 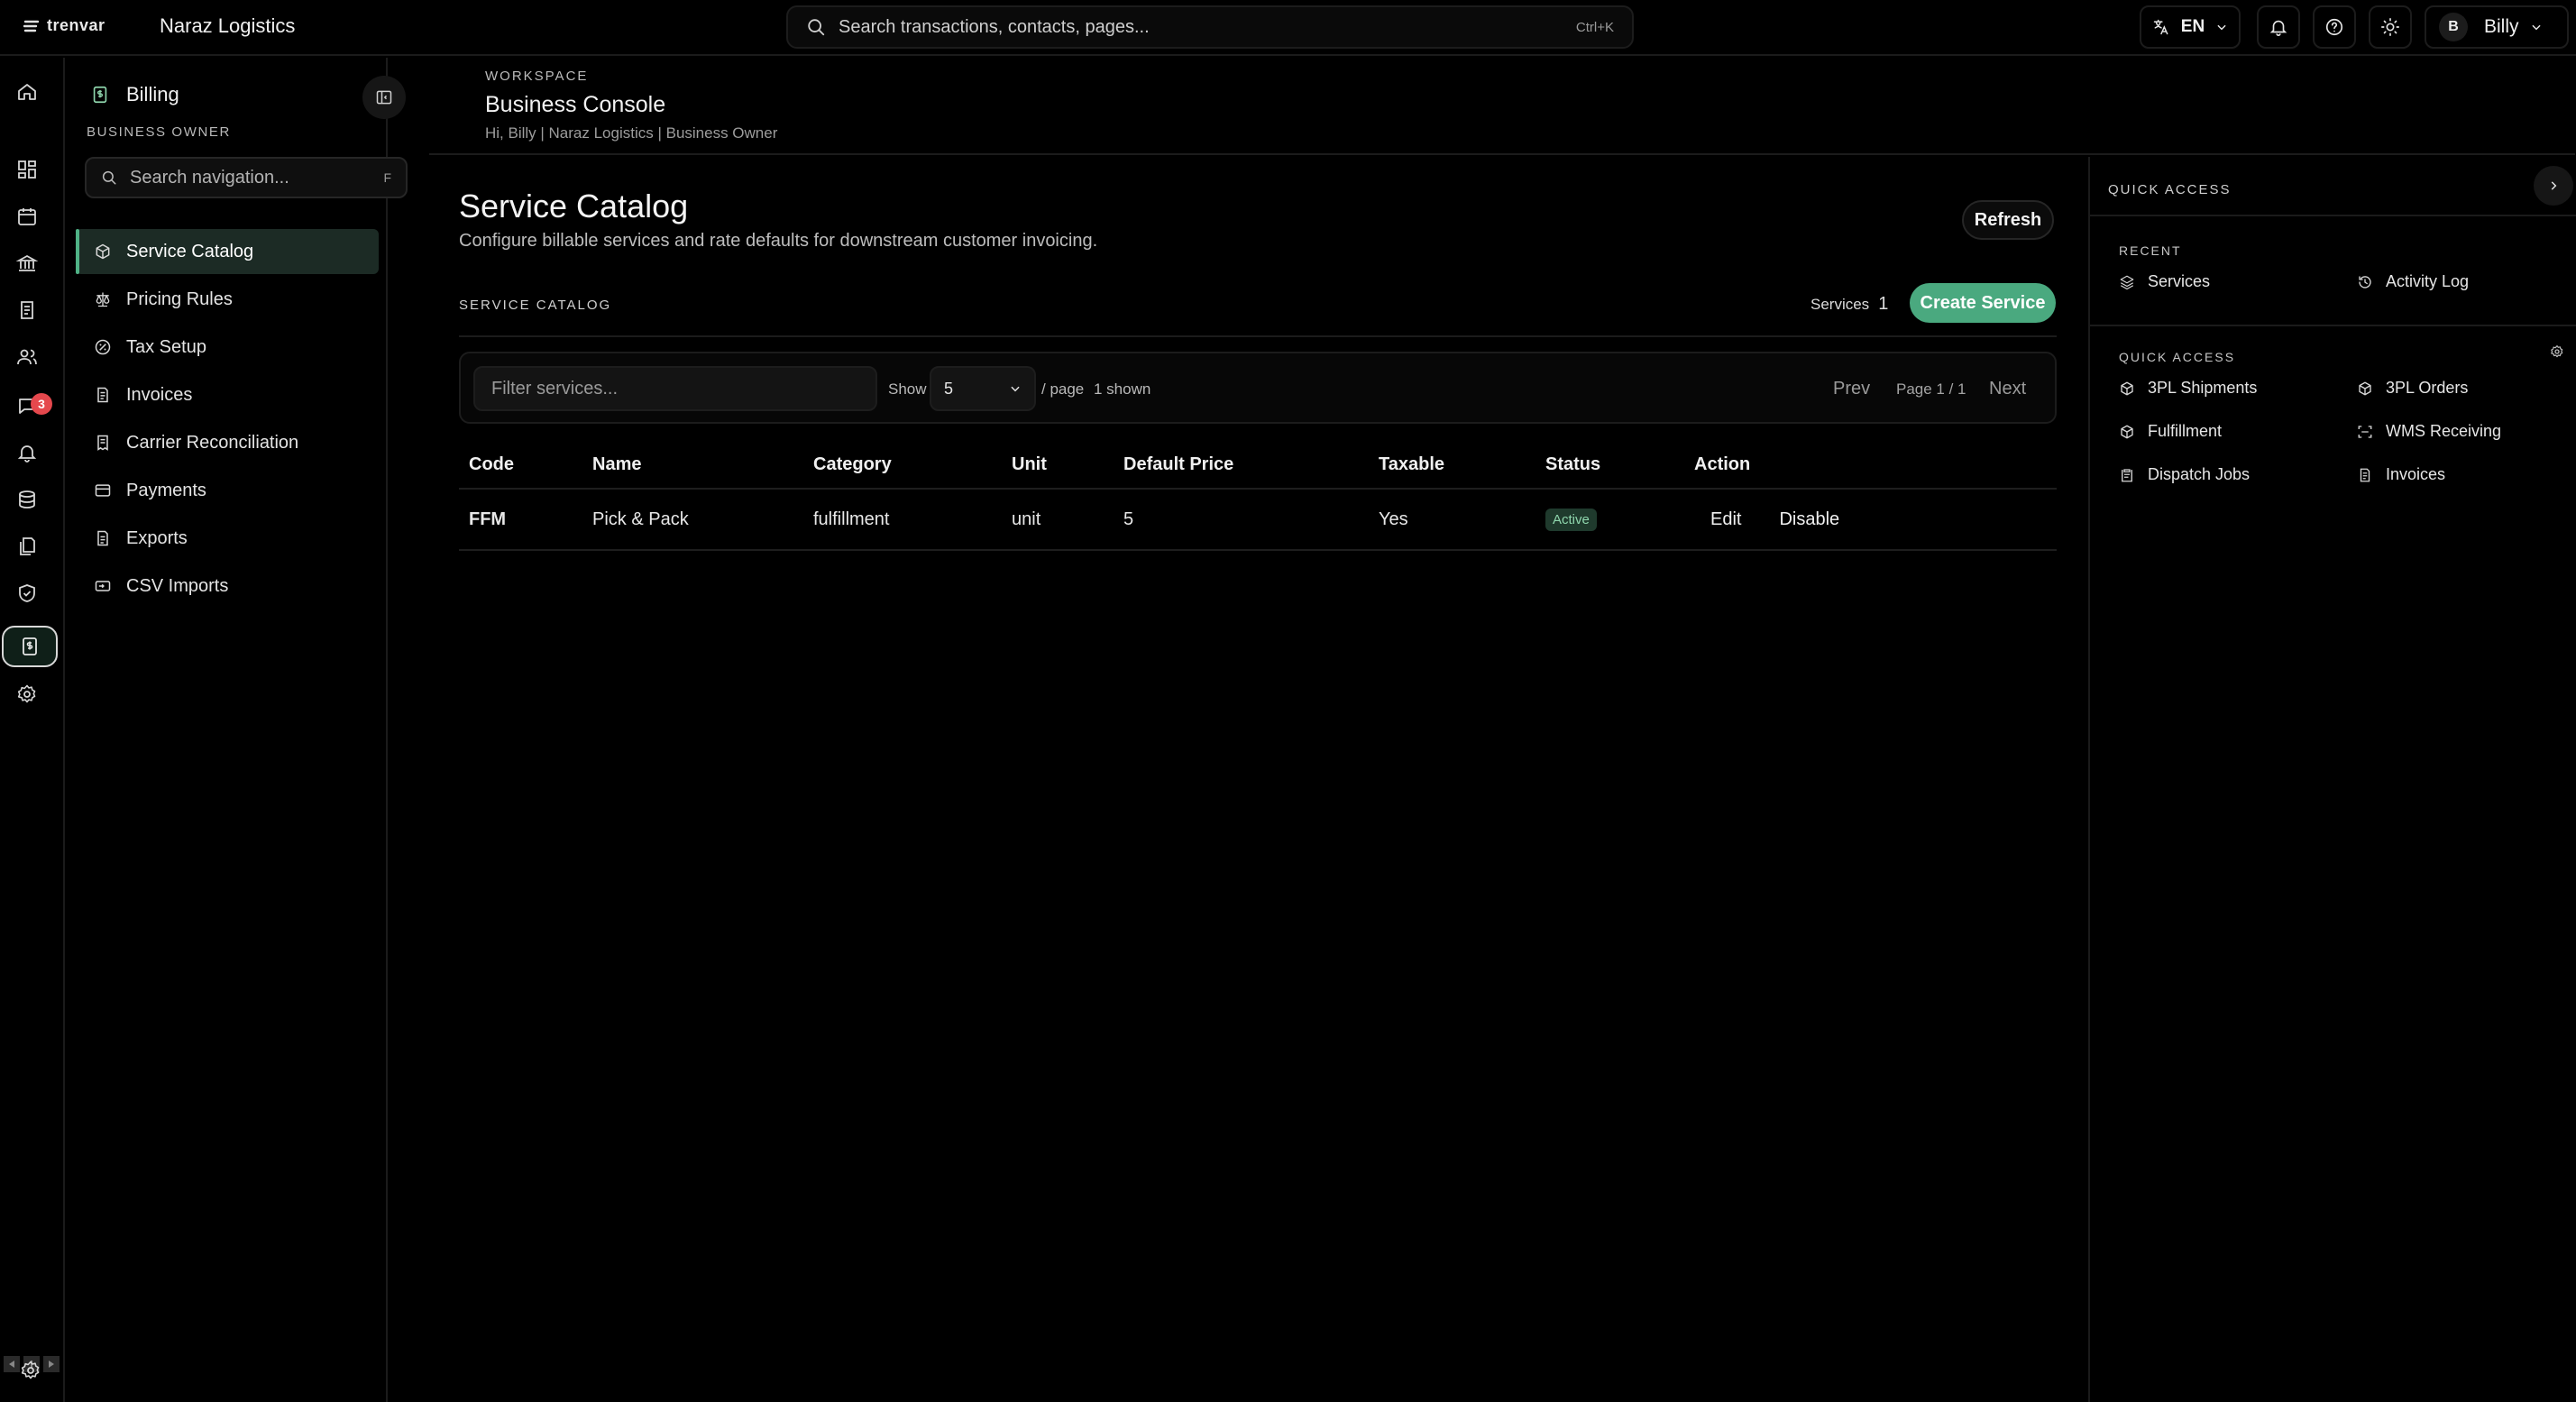 What do you see at coordinates (1809, 519) in the screenshot?
I see `disable-button: Disable` at bounding box center [1809, 519].